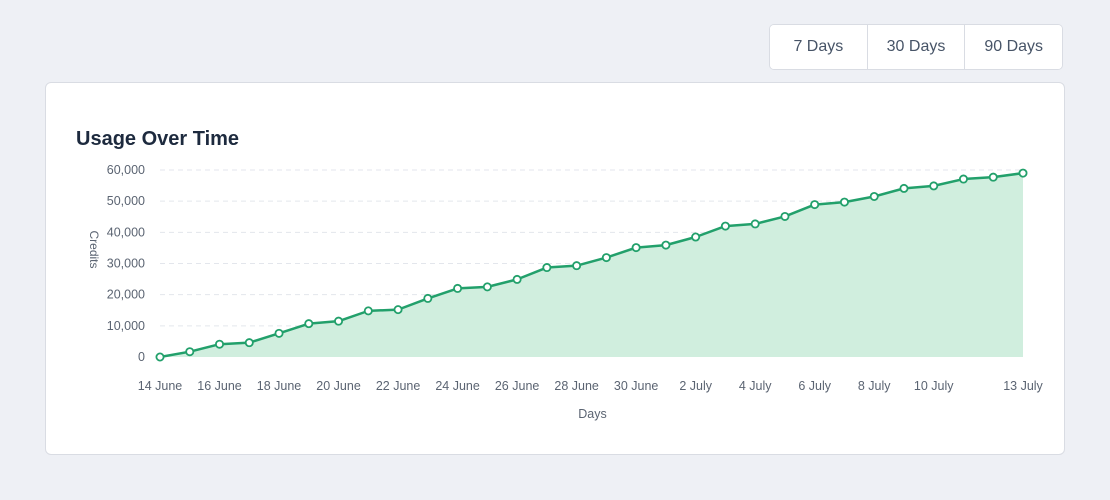 The width and height of the screenshot is (1110, 500). I want to click on x-tick-label: 16 June, so click(219, 386).